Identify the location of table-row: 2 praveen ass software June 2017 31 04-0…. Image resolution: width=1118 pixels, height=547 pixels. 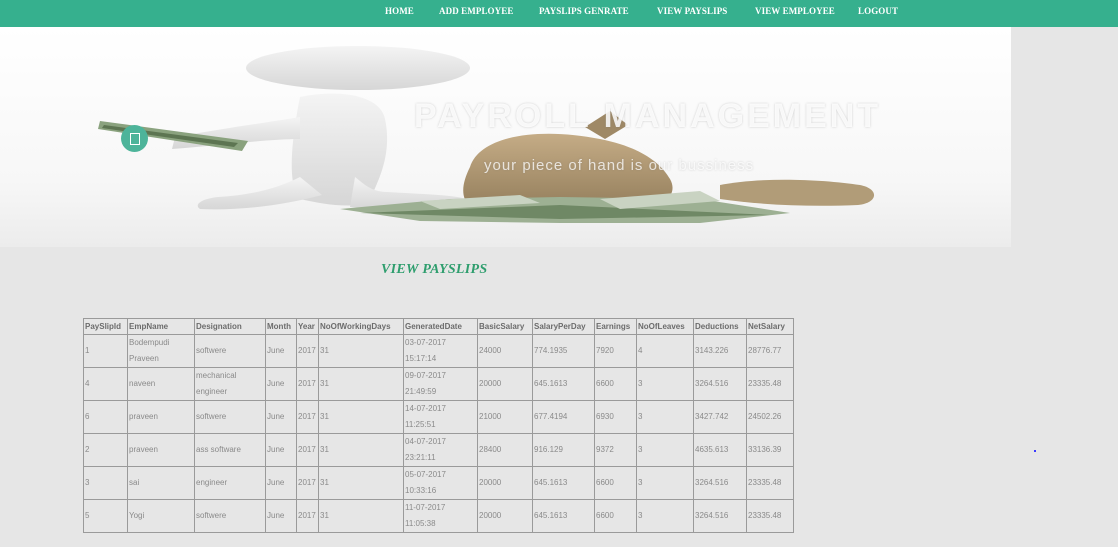
(438, 450).